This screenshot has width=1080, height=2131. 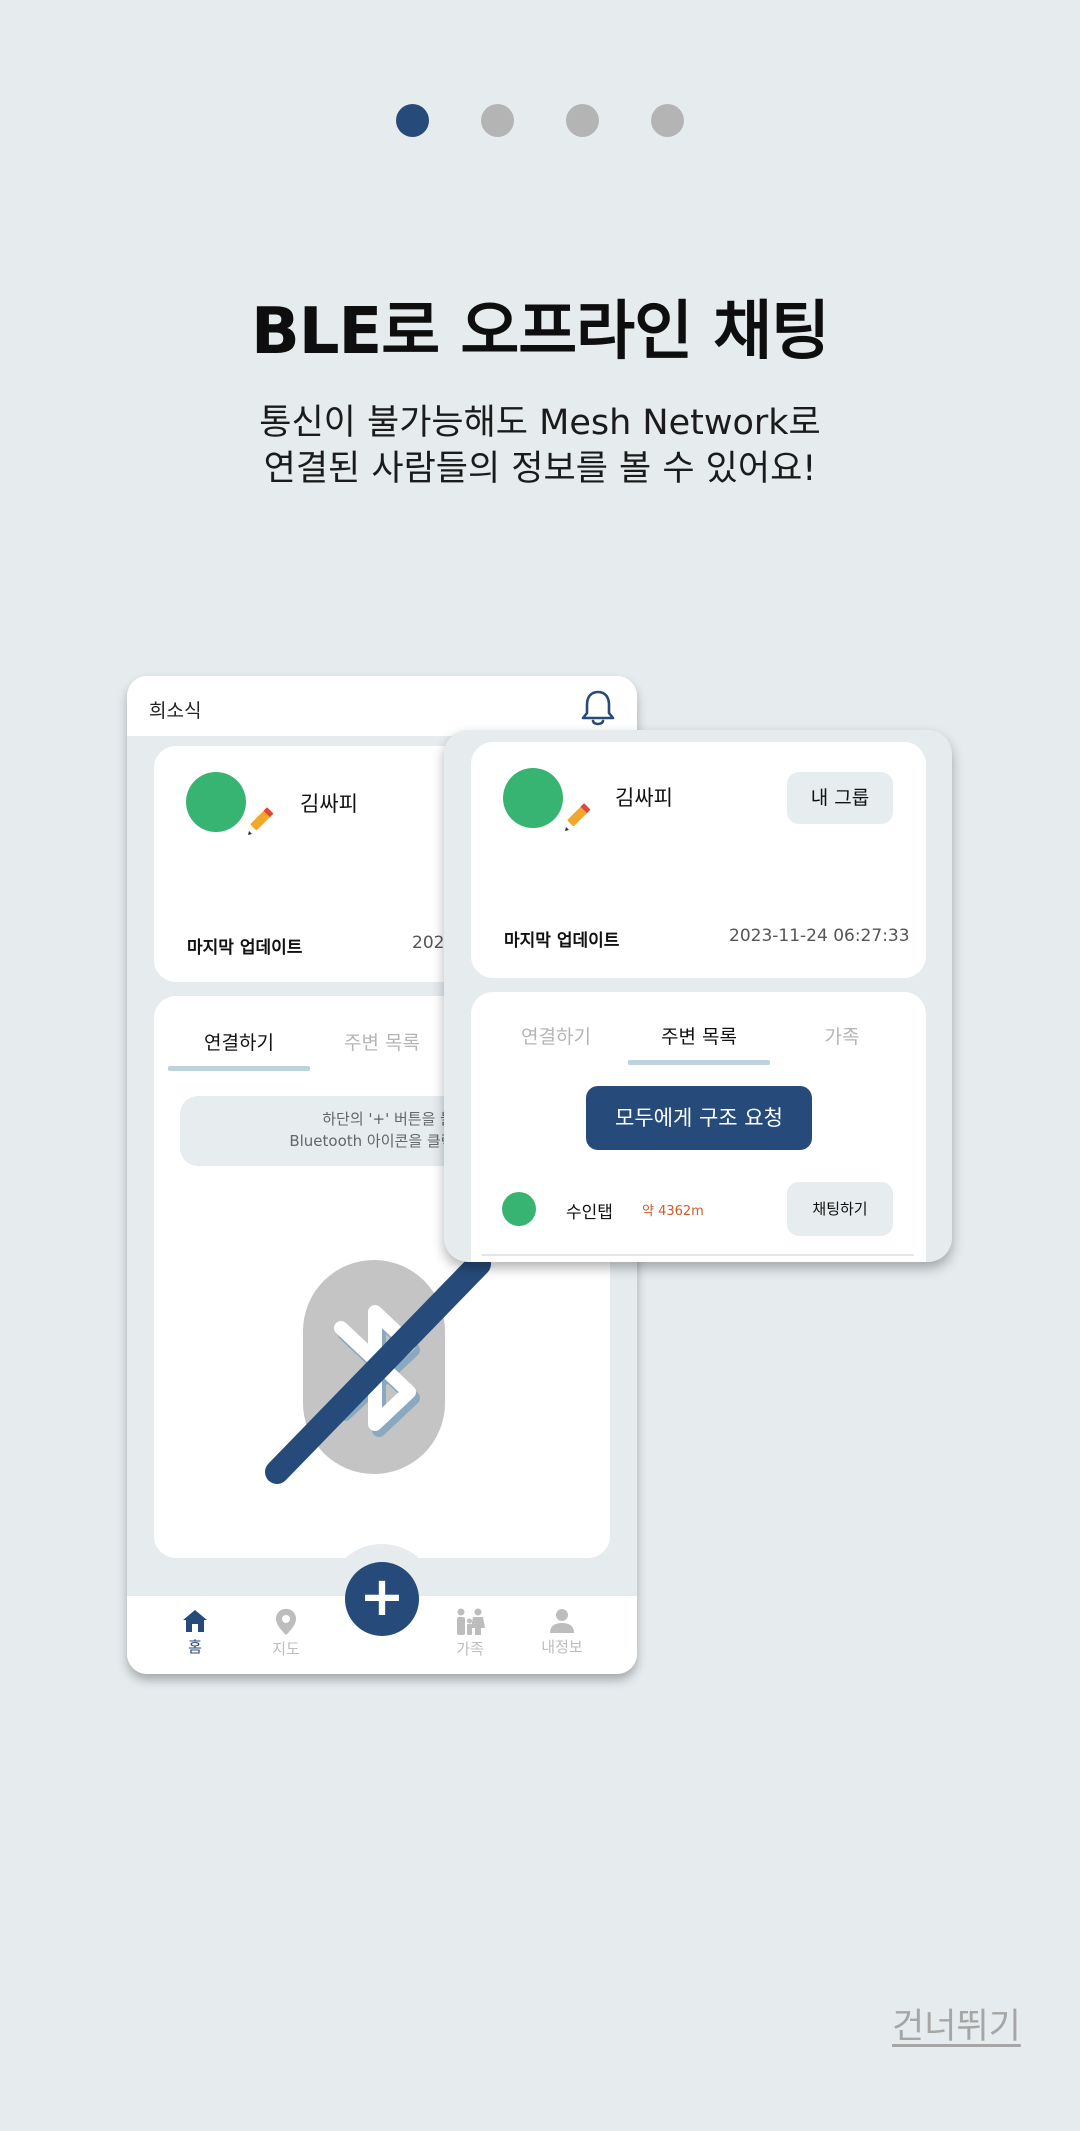 What do you see at coordinates (382, 706) in the screenshot?
I see `app-header` at bounding box center [382, 706].